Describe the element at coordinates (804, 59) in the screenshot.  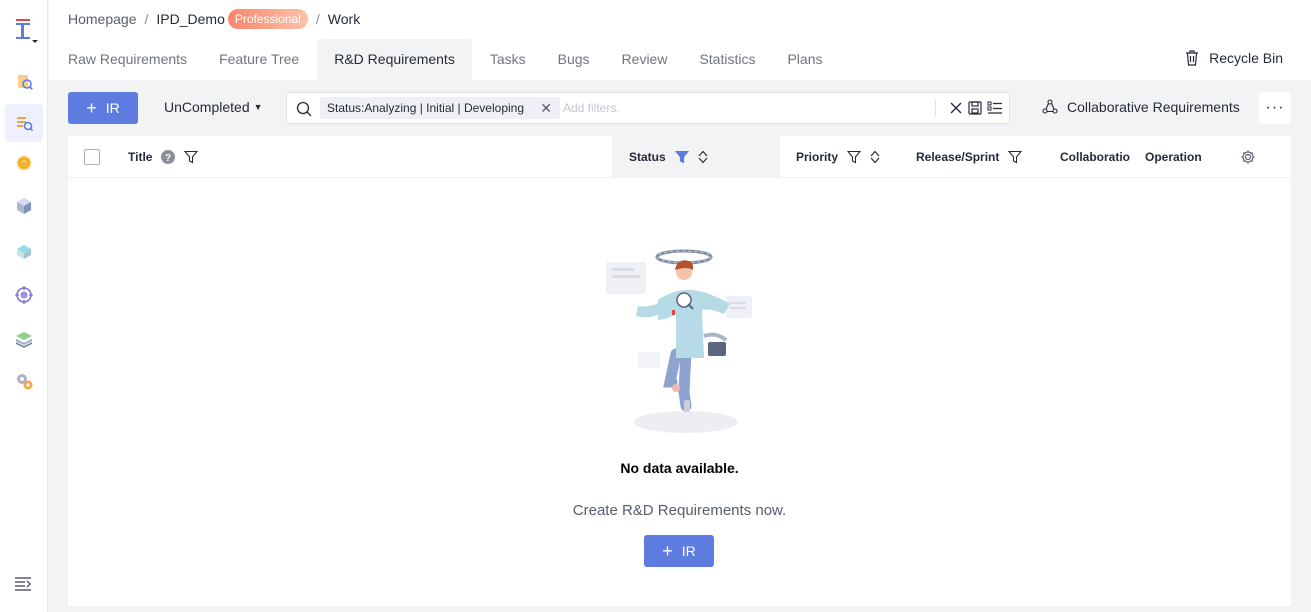
I see `tab-plans: Plans` at that location.